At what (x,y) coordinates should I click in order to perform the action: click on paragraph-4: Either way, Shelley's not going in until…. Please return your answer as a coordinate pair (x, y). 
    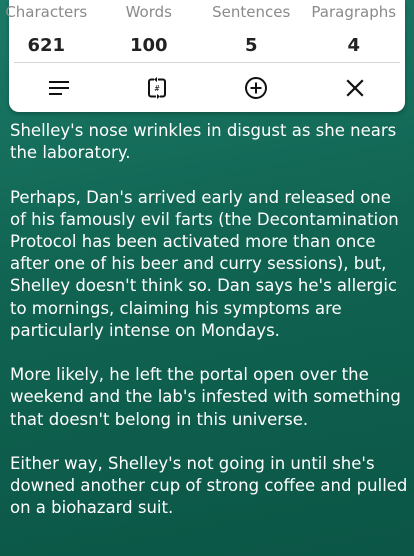
    Looking at the image, I should click on (209, 486).